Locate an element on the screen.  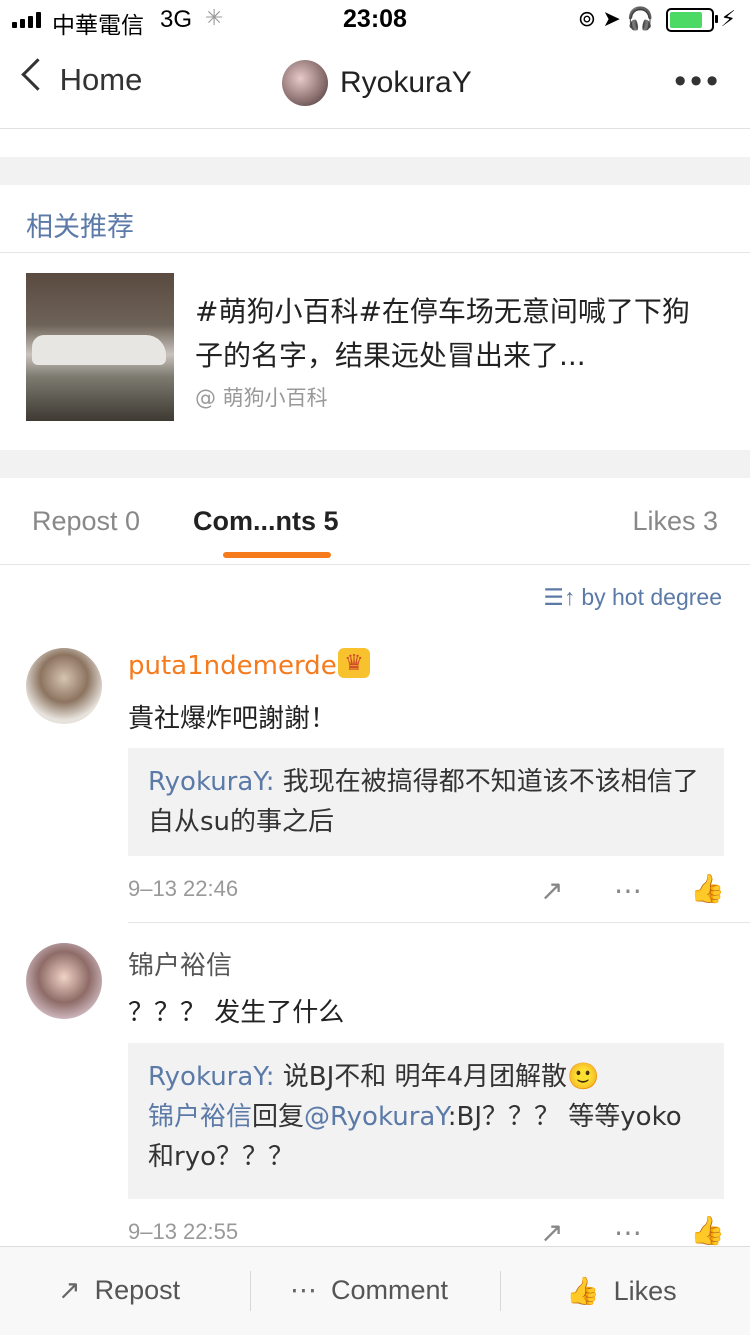
chevron-left-icon is located at coordinates (37, 74).